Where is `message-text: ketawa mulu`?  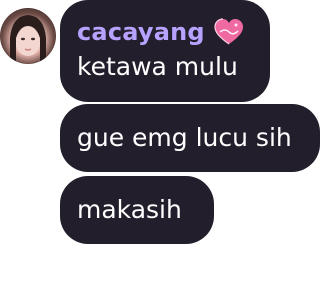
message-text: ketawa mulu is located at coordinates (157, 66).